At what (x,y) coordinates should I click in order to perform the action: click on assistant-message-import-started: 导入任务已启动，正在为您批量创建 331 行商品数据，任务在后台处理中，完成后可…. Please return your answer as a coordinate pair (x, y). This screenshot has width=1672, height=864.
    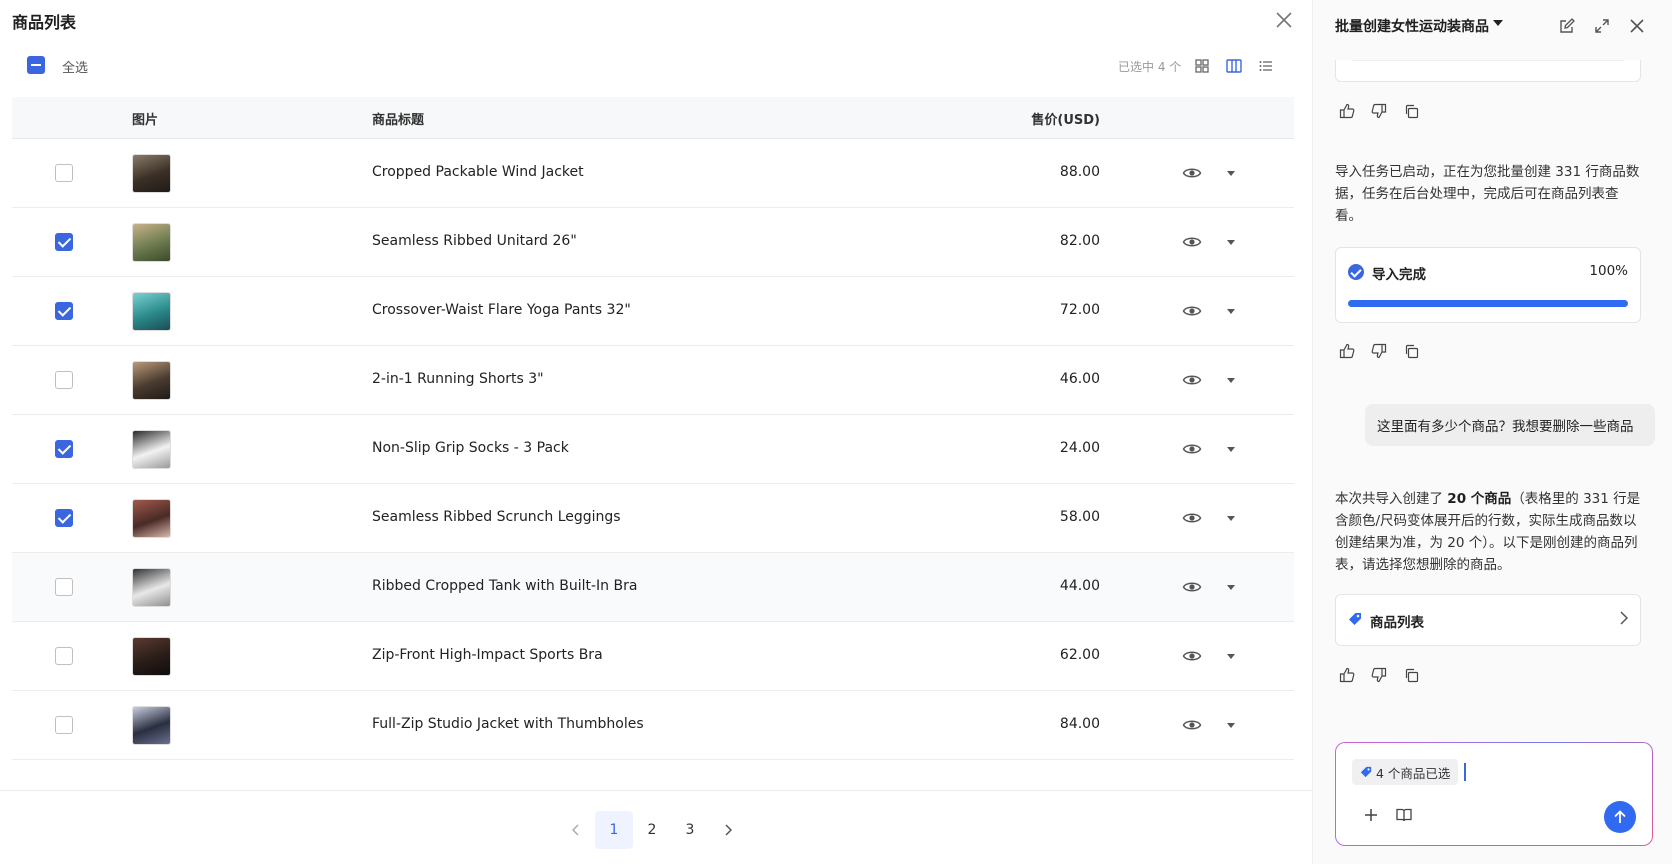
    Looking at the image, I should click on (1487, 194).